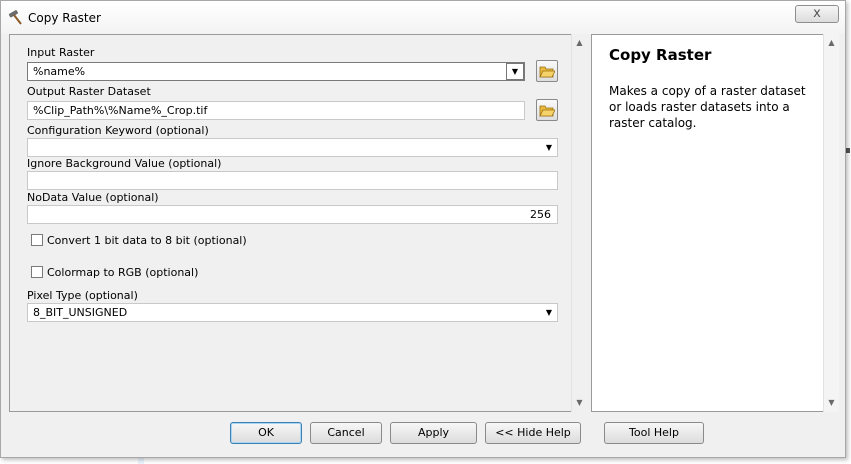 The height and width of the screenshot is (464, 851). Describe the element at coordinates (540, 214) in the screenshot. I see `nodata-value: 256` at that location.